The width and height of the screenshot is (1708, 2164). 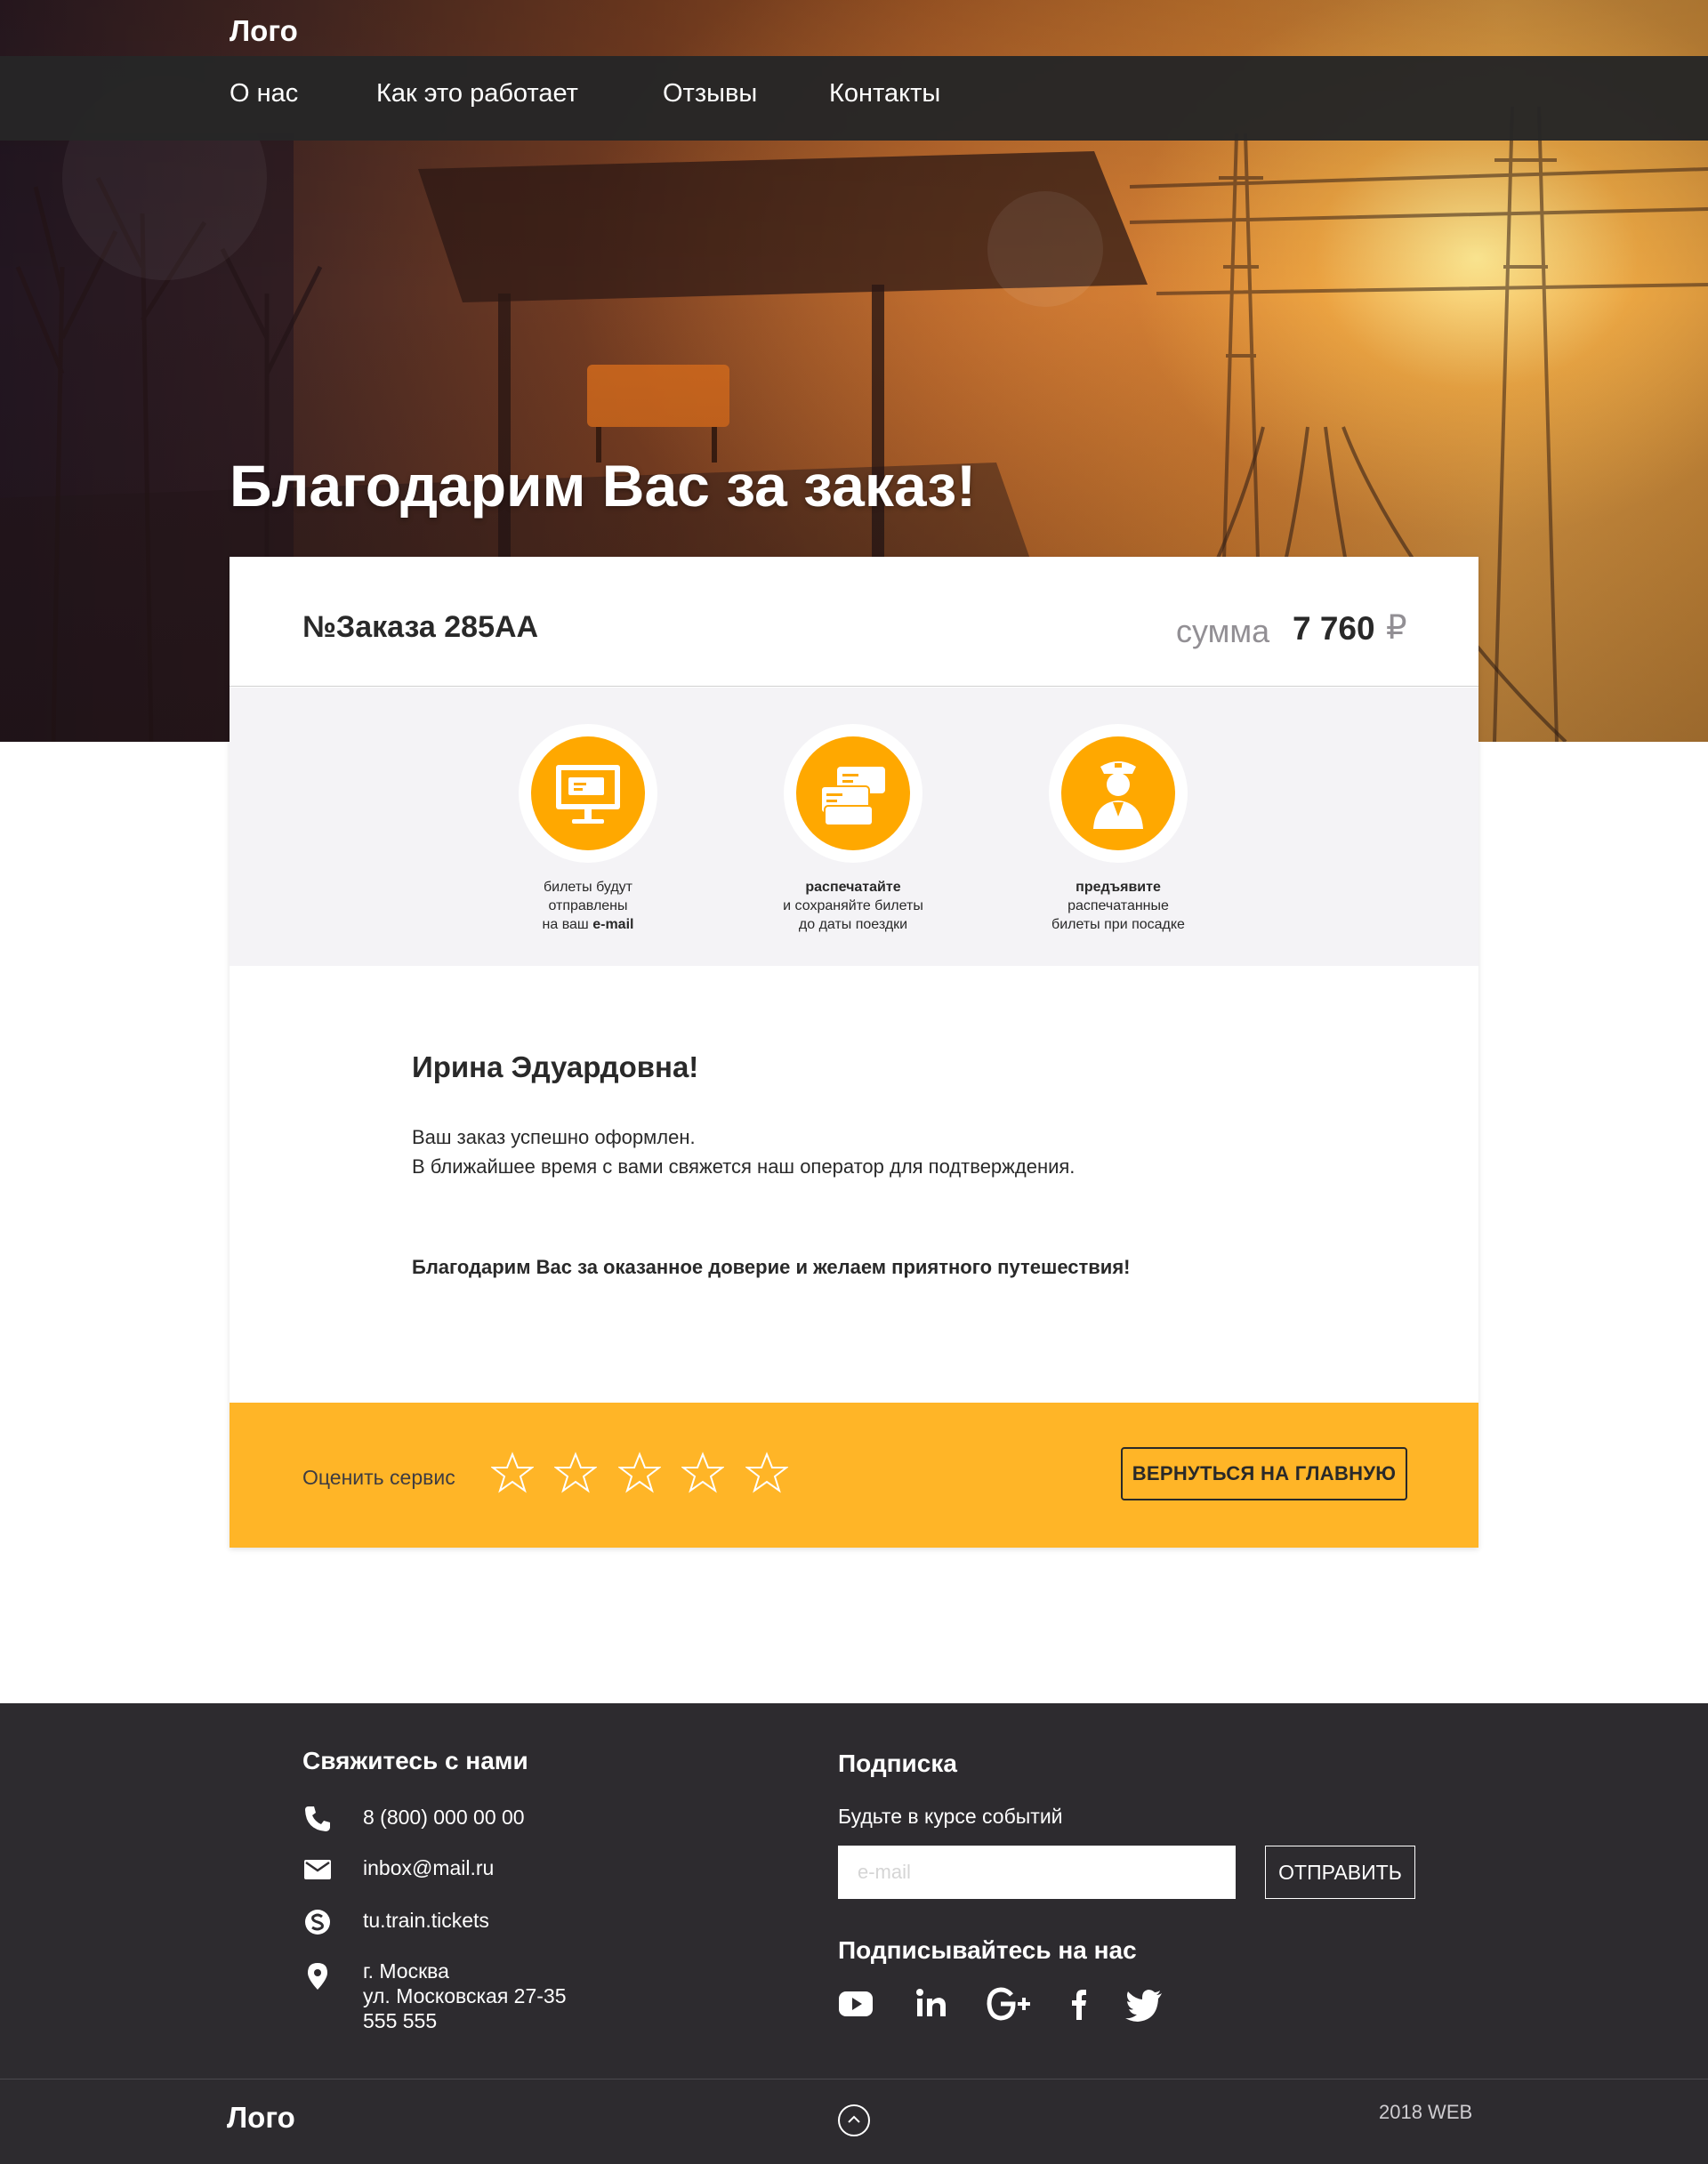 What do you see at coordinates (1037, 1872) in the screenshot?
I see `subscribe-email-input` at bounding box center [1037, 1872].